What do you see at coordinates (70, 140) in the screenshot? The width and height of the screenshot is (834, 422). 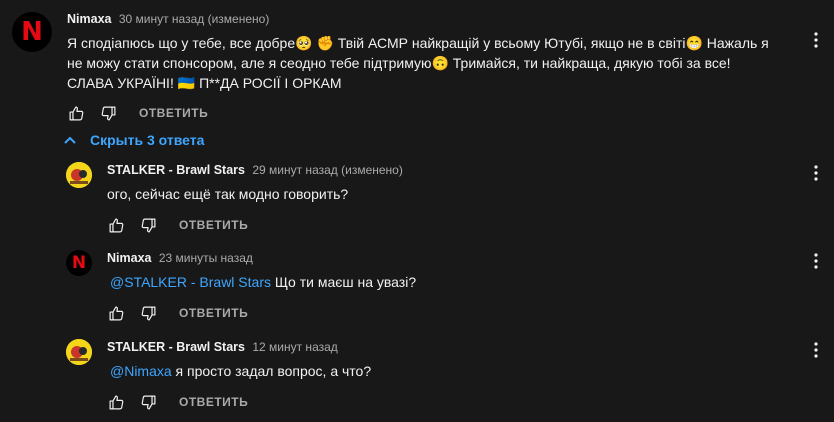 I see `chevron-up-icon` at bounding box center [70, 140].